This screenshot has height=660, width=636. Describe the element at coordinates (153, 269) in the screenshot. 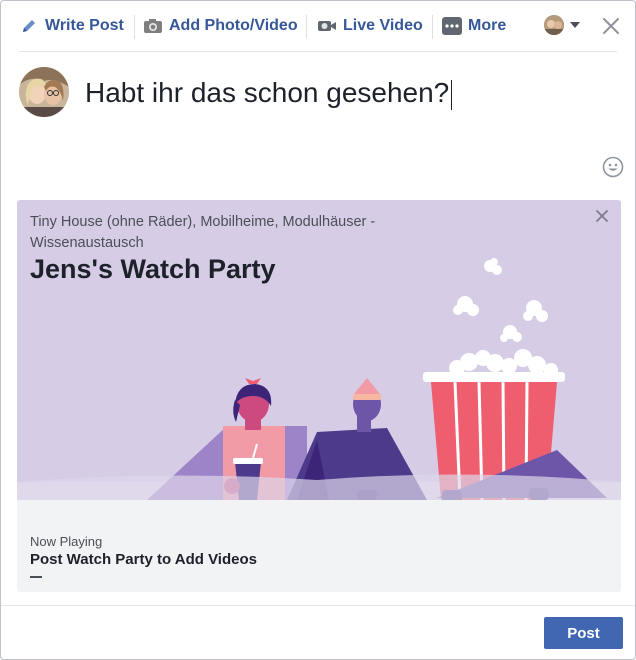

I see `watch-party-title: Jens's Watch Party` at that location.